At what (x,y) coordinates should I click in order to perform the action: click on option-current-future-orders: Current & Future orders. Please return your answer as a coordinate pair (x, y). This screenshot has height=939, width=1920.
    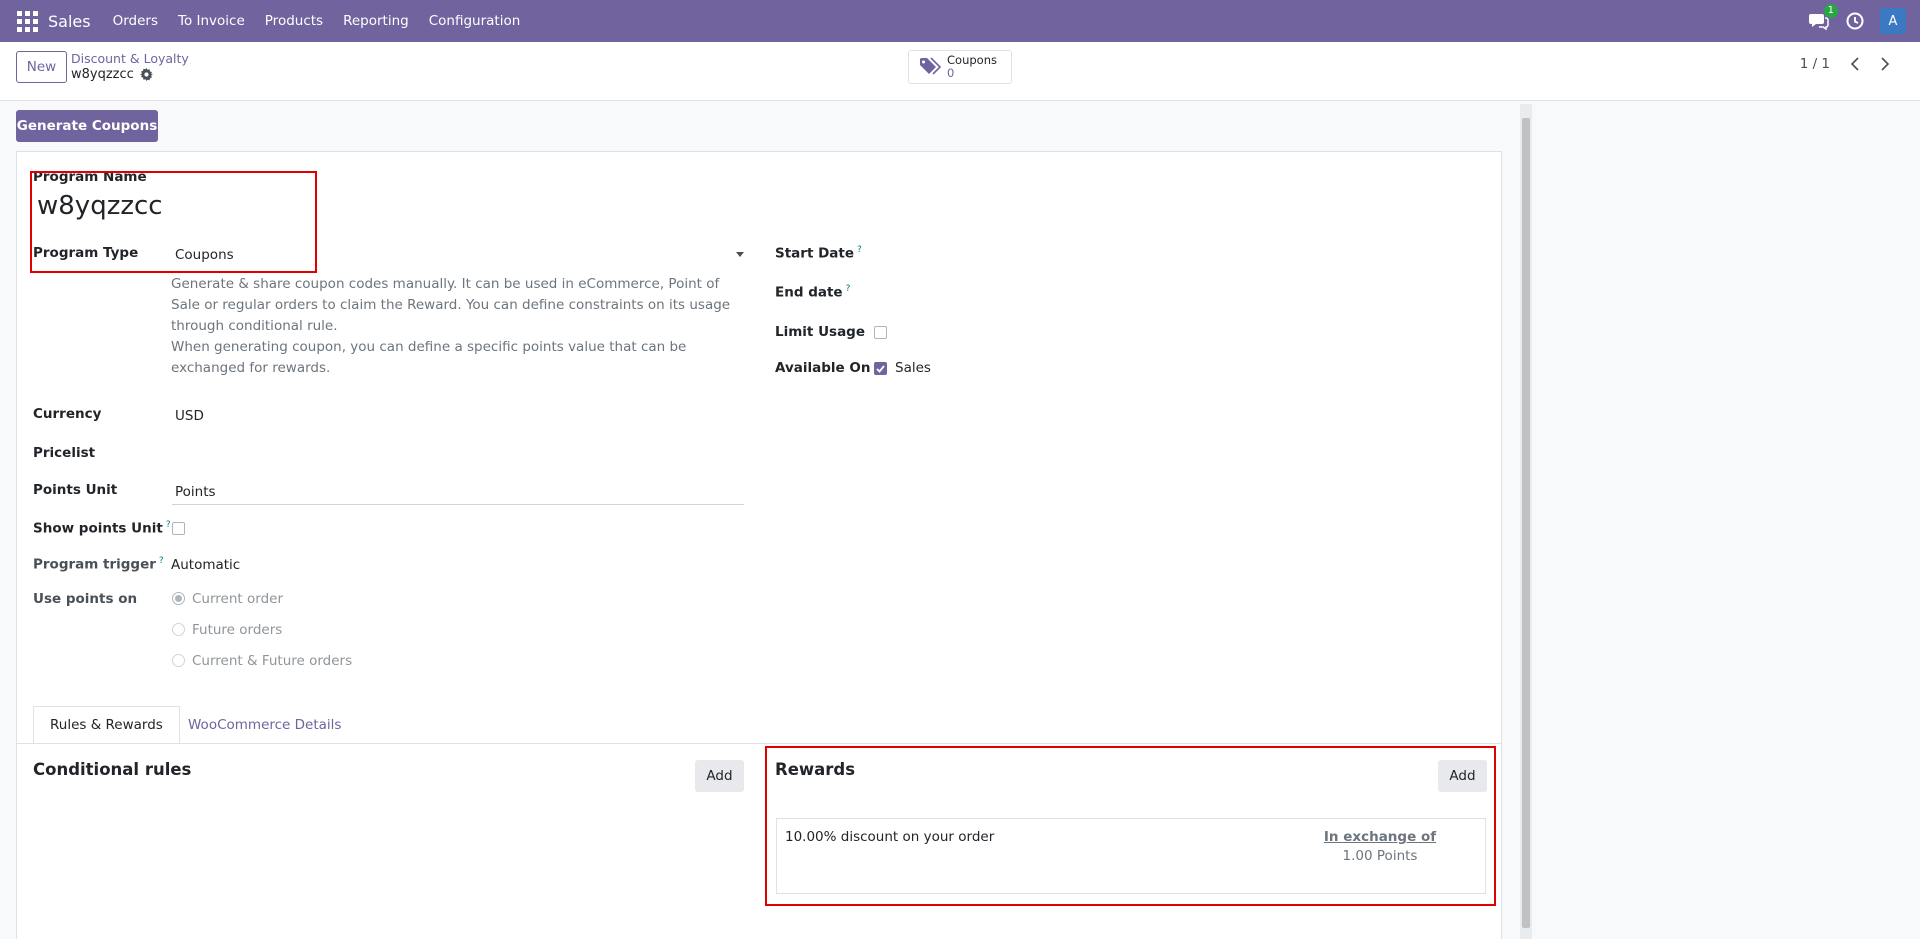
    Looking at the image, I should click on (272, 661).